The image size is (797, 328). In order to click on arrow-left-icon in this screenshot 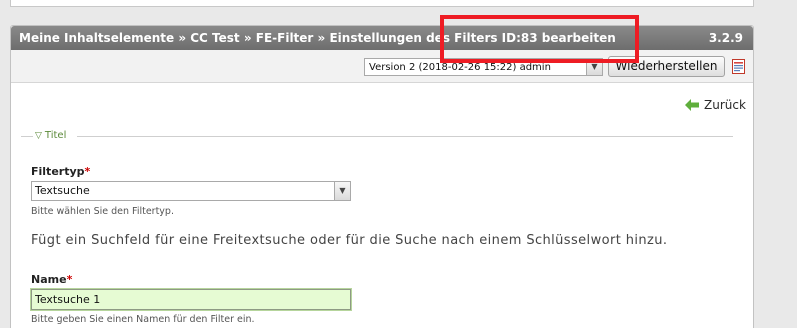, I will do `click(692, 105)`.